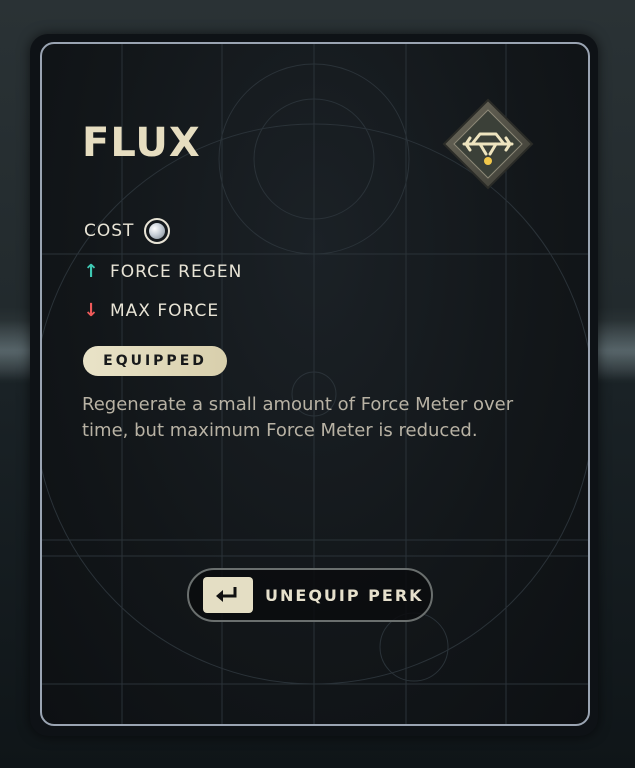 The height and width of the screenshot is (768, 635). I want to click on cost-row: COST, so click(127, 231).